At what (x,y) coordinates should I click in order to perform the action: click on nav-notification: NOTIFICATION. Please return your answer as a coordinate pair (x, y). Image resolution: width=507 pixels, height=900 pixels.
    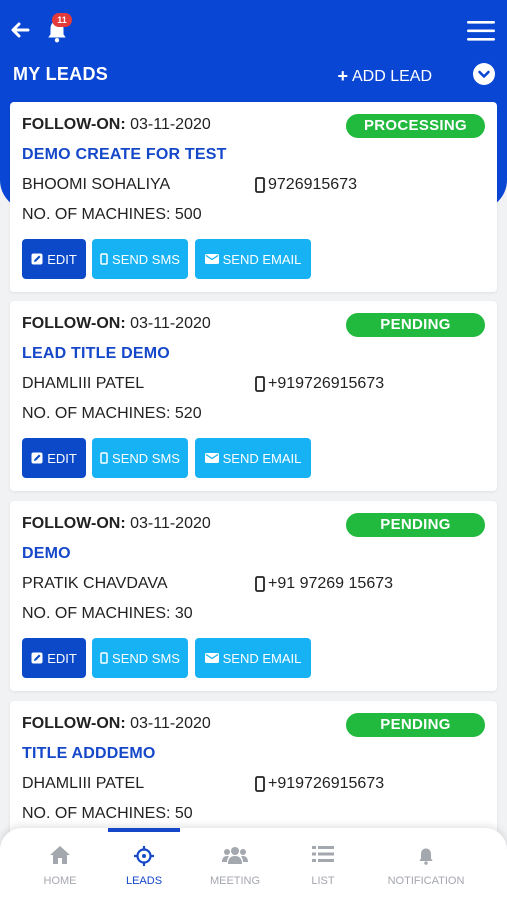
    Looking at the image, I should click on (426, 864).